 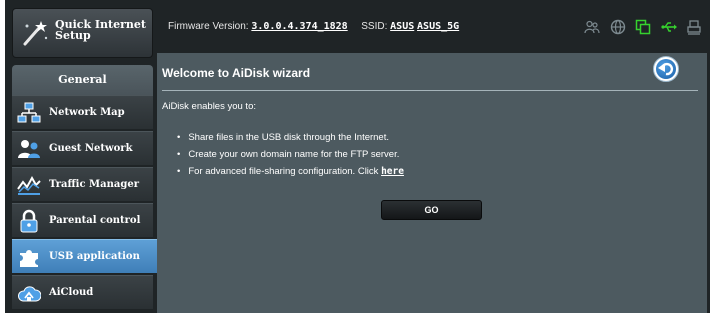 I want to click on quick-internet-setup-label: Quick Internet Setup, so click(x=101, y=30).